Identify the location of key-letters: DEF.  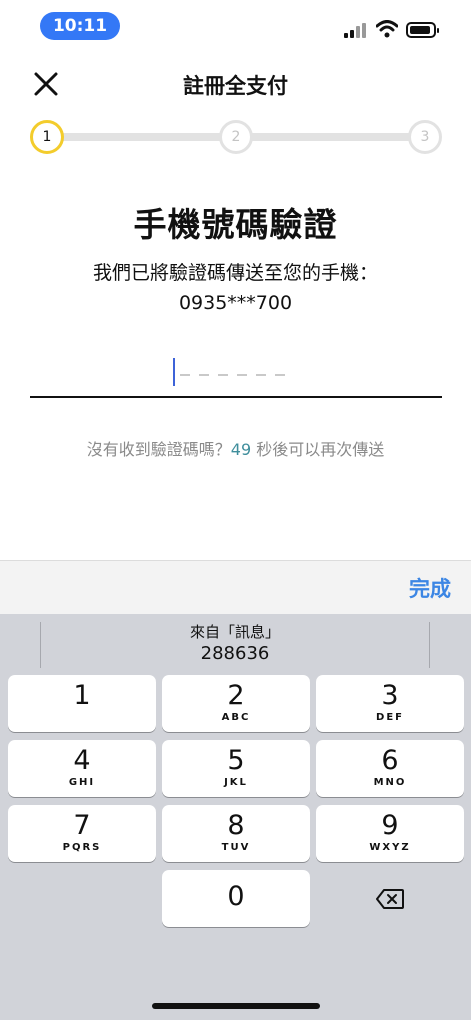
(390, 717).